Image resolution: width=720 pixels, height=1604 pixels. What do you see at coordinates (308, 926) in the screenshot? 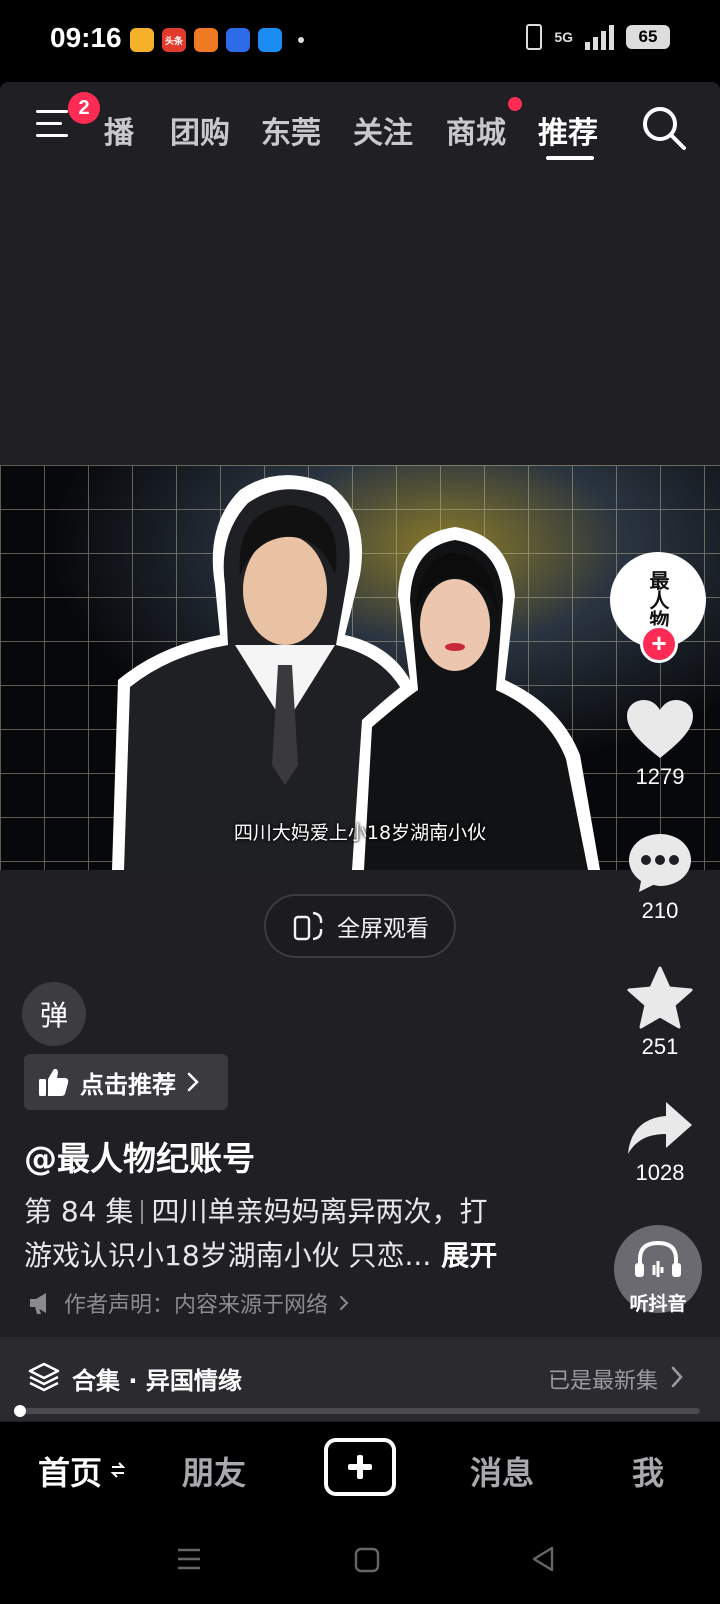
I see `rotate-screen-icon` at bounding box center [308, 926].